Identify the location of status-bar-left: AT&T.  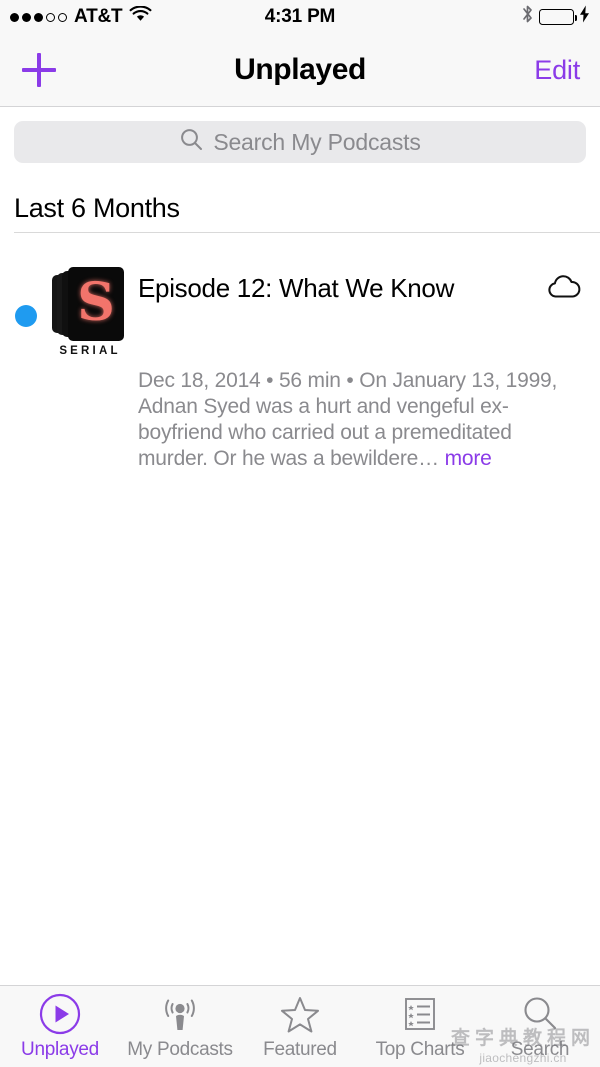
(81, 17).